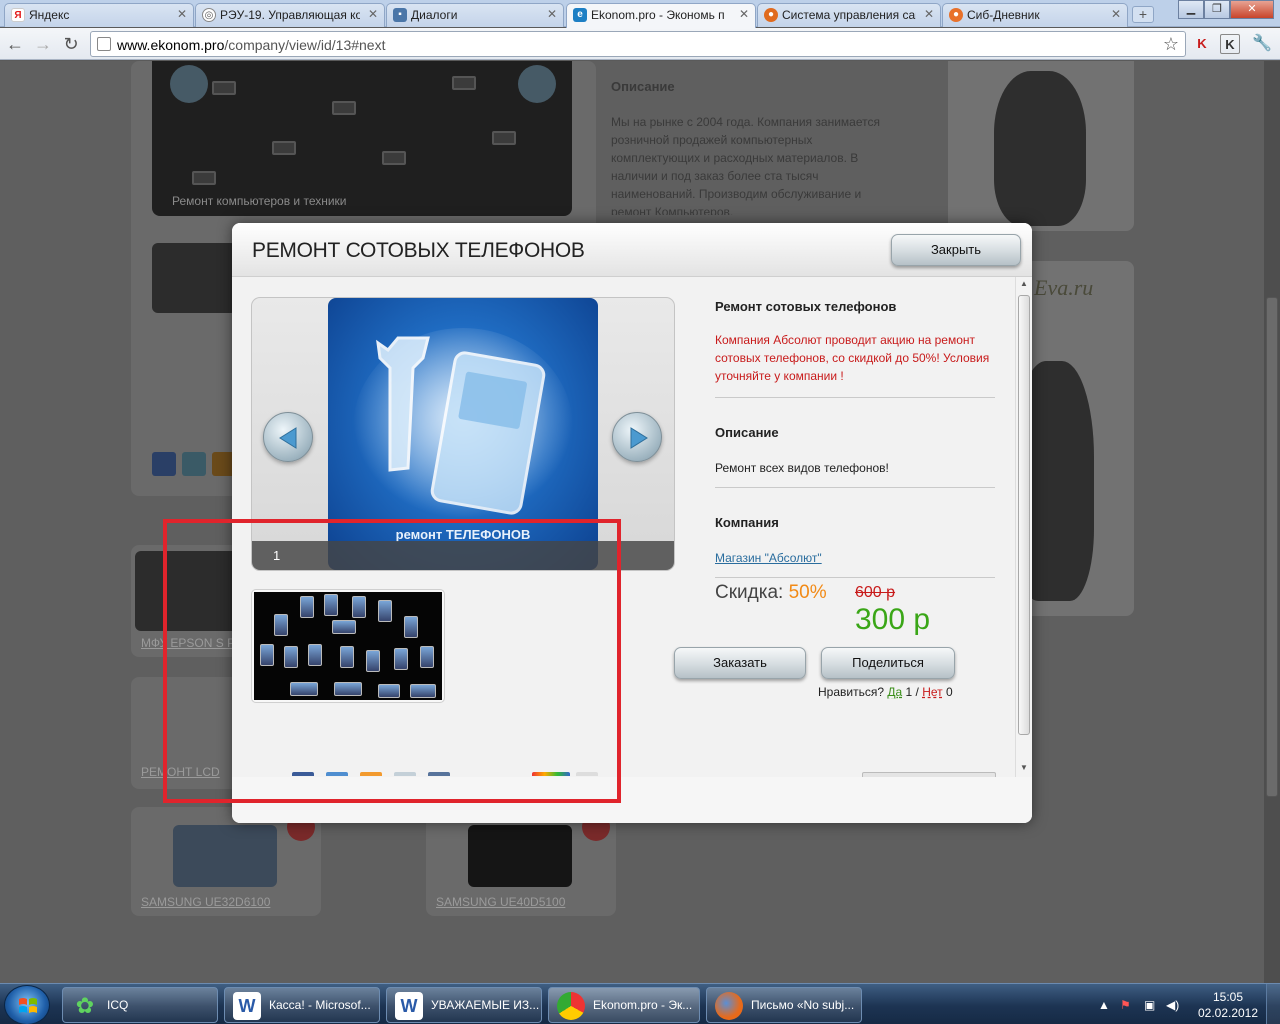 The height and width of the screenshot is (1024, 1280). Describe the element at coordinates (1191, 9) in the screenshot. I see `minimize-icon: ▁` at that location.